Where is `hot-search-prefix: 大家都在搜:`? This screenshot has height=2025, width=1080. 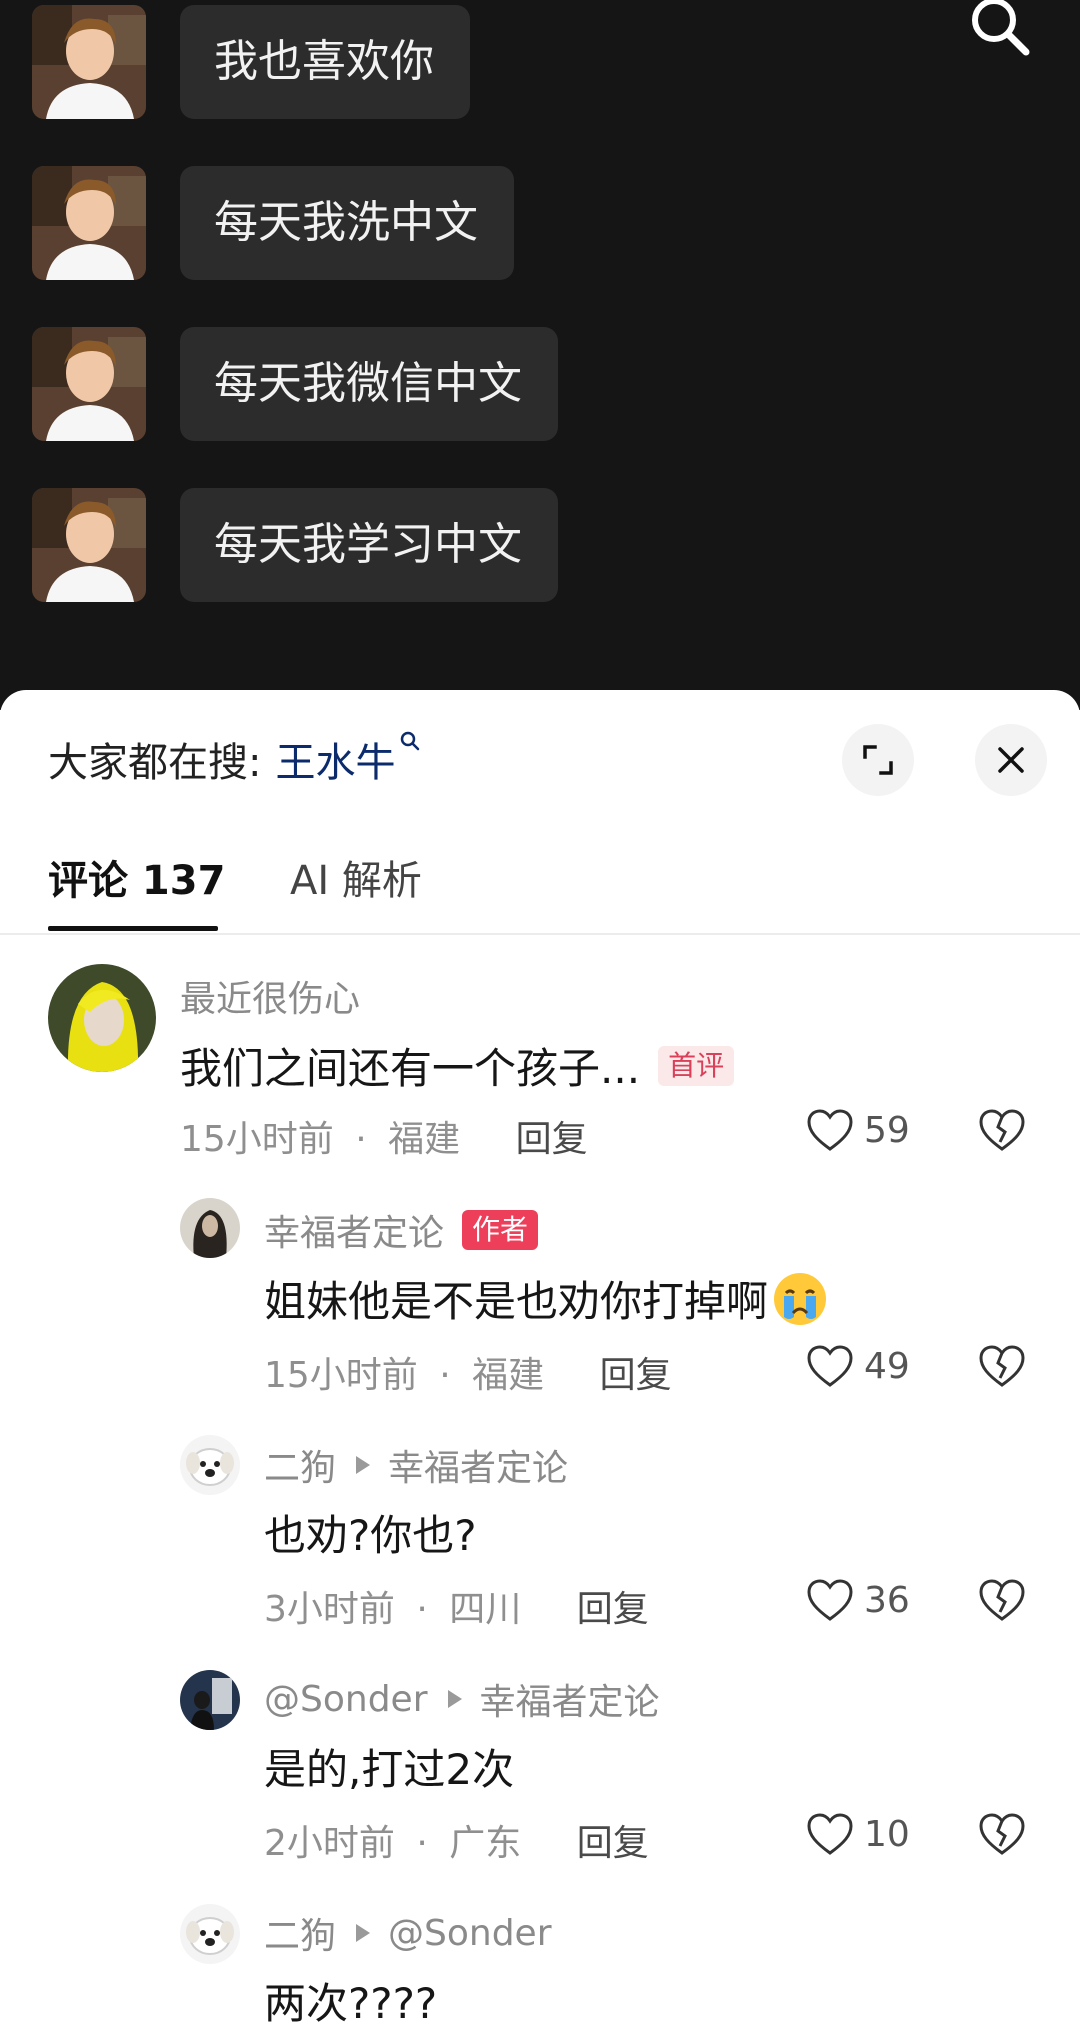 hot-search-prefix: 大家都在搜: is located at coordinates (155, 763).